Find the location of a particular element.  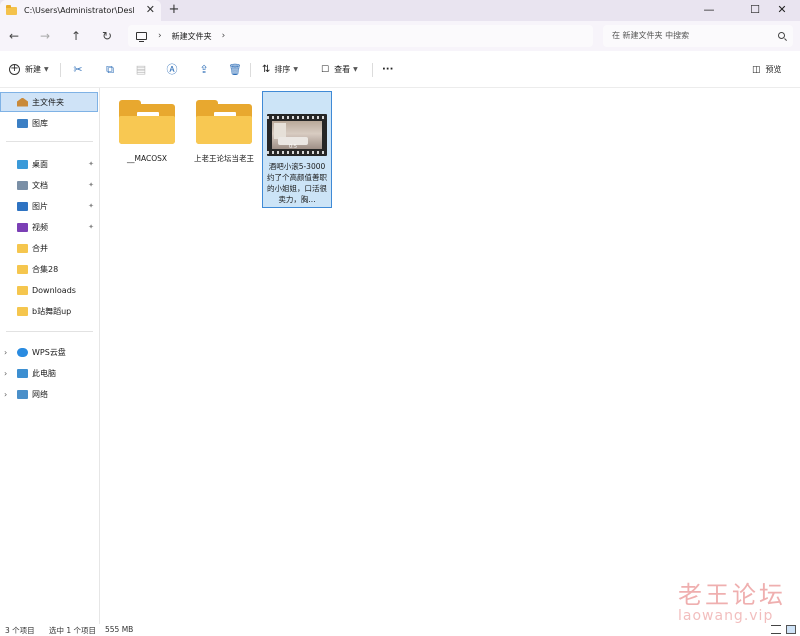

sidebar-item-home: 主文件夹 is located at coordinates (49, 102).